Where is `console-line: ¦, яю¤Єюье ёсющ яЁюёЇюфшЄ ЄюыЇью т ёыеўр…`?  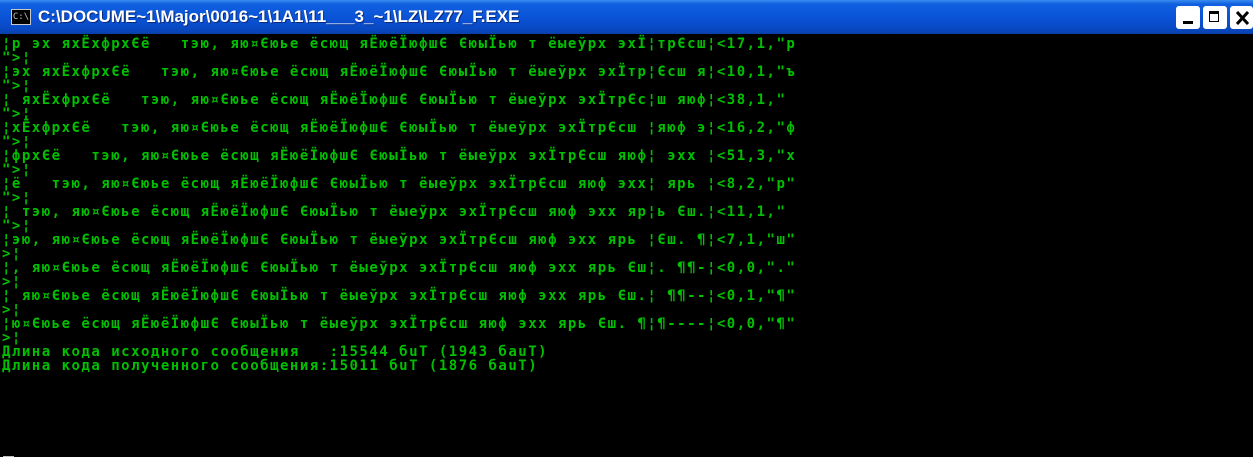 console-line: ¦, яю¤Єюье ёсющ яЁюёЇюфшЄ ЄюыЇью т ёыеўр… is located at coordinates (399, 268).